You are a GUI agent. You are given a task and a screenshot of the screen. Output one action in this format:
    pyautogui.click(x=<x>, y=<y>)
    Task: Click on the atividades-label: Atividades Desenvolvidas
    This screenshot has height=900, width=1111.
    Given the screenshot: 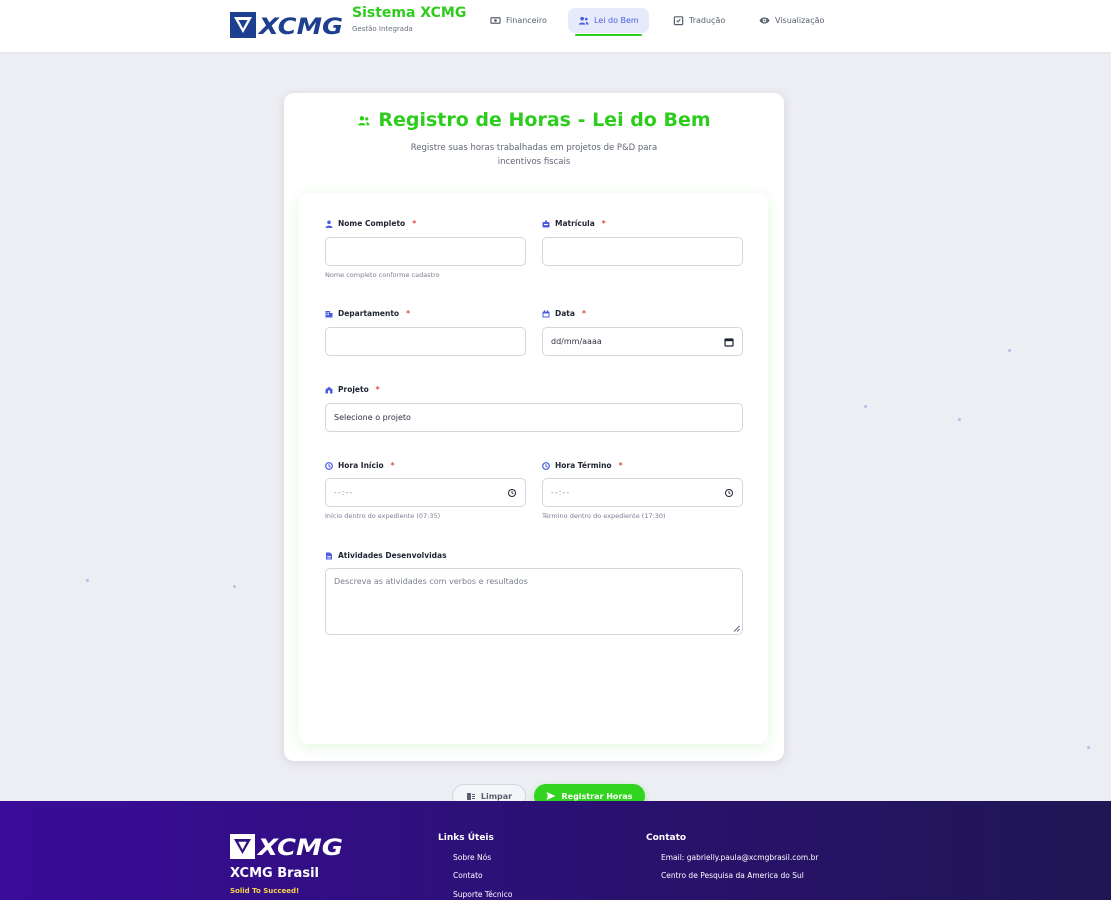 What is the action you would take?
    pyautogui.click(x=386, y=555)
    